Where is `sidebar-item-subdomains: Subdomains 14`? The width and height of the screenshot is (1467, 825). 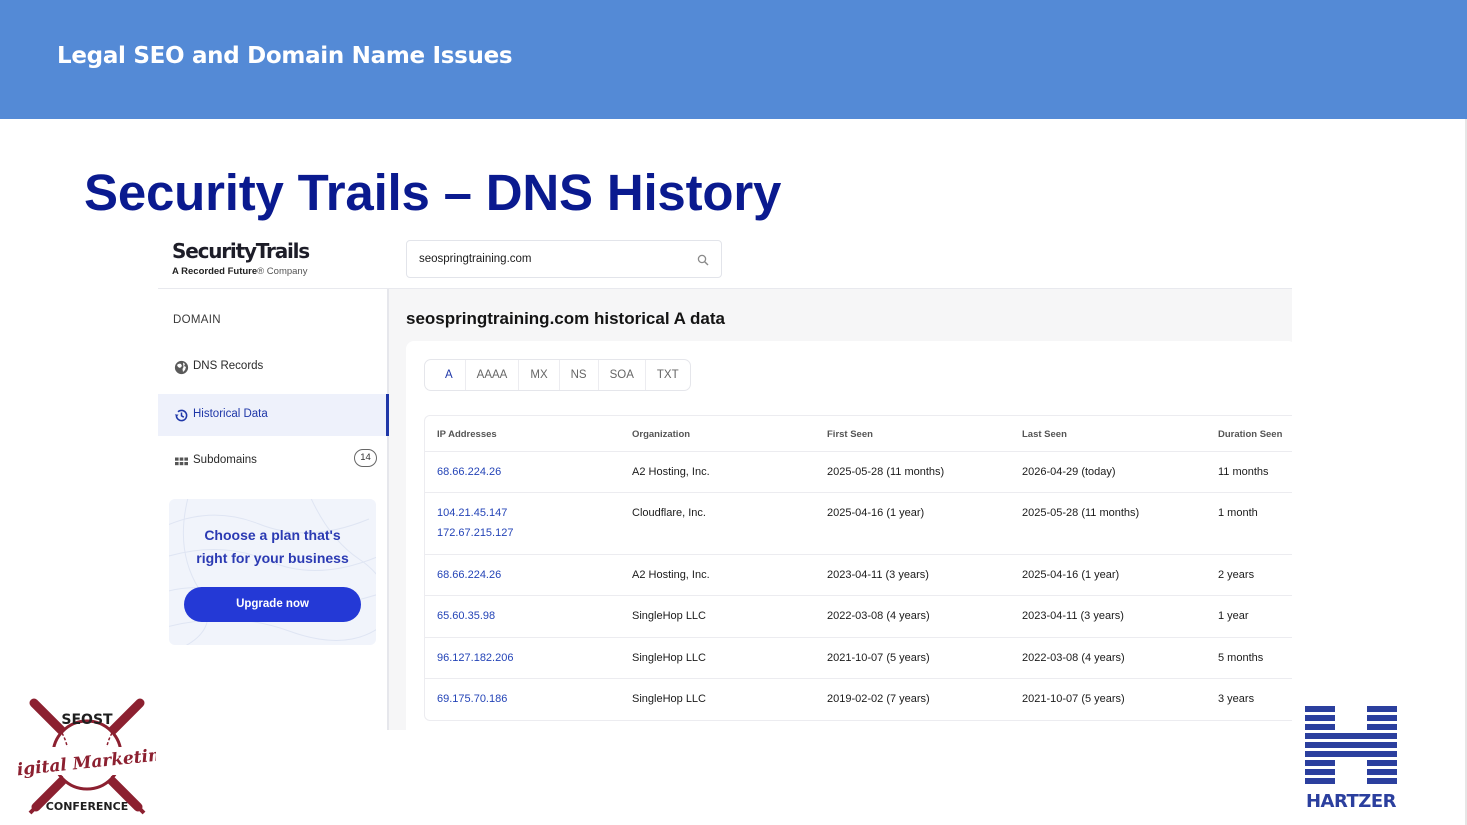
sidebar-item-subdomains: Subdomains 14 is located at coordinates (272, 461).